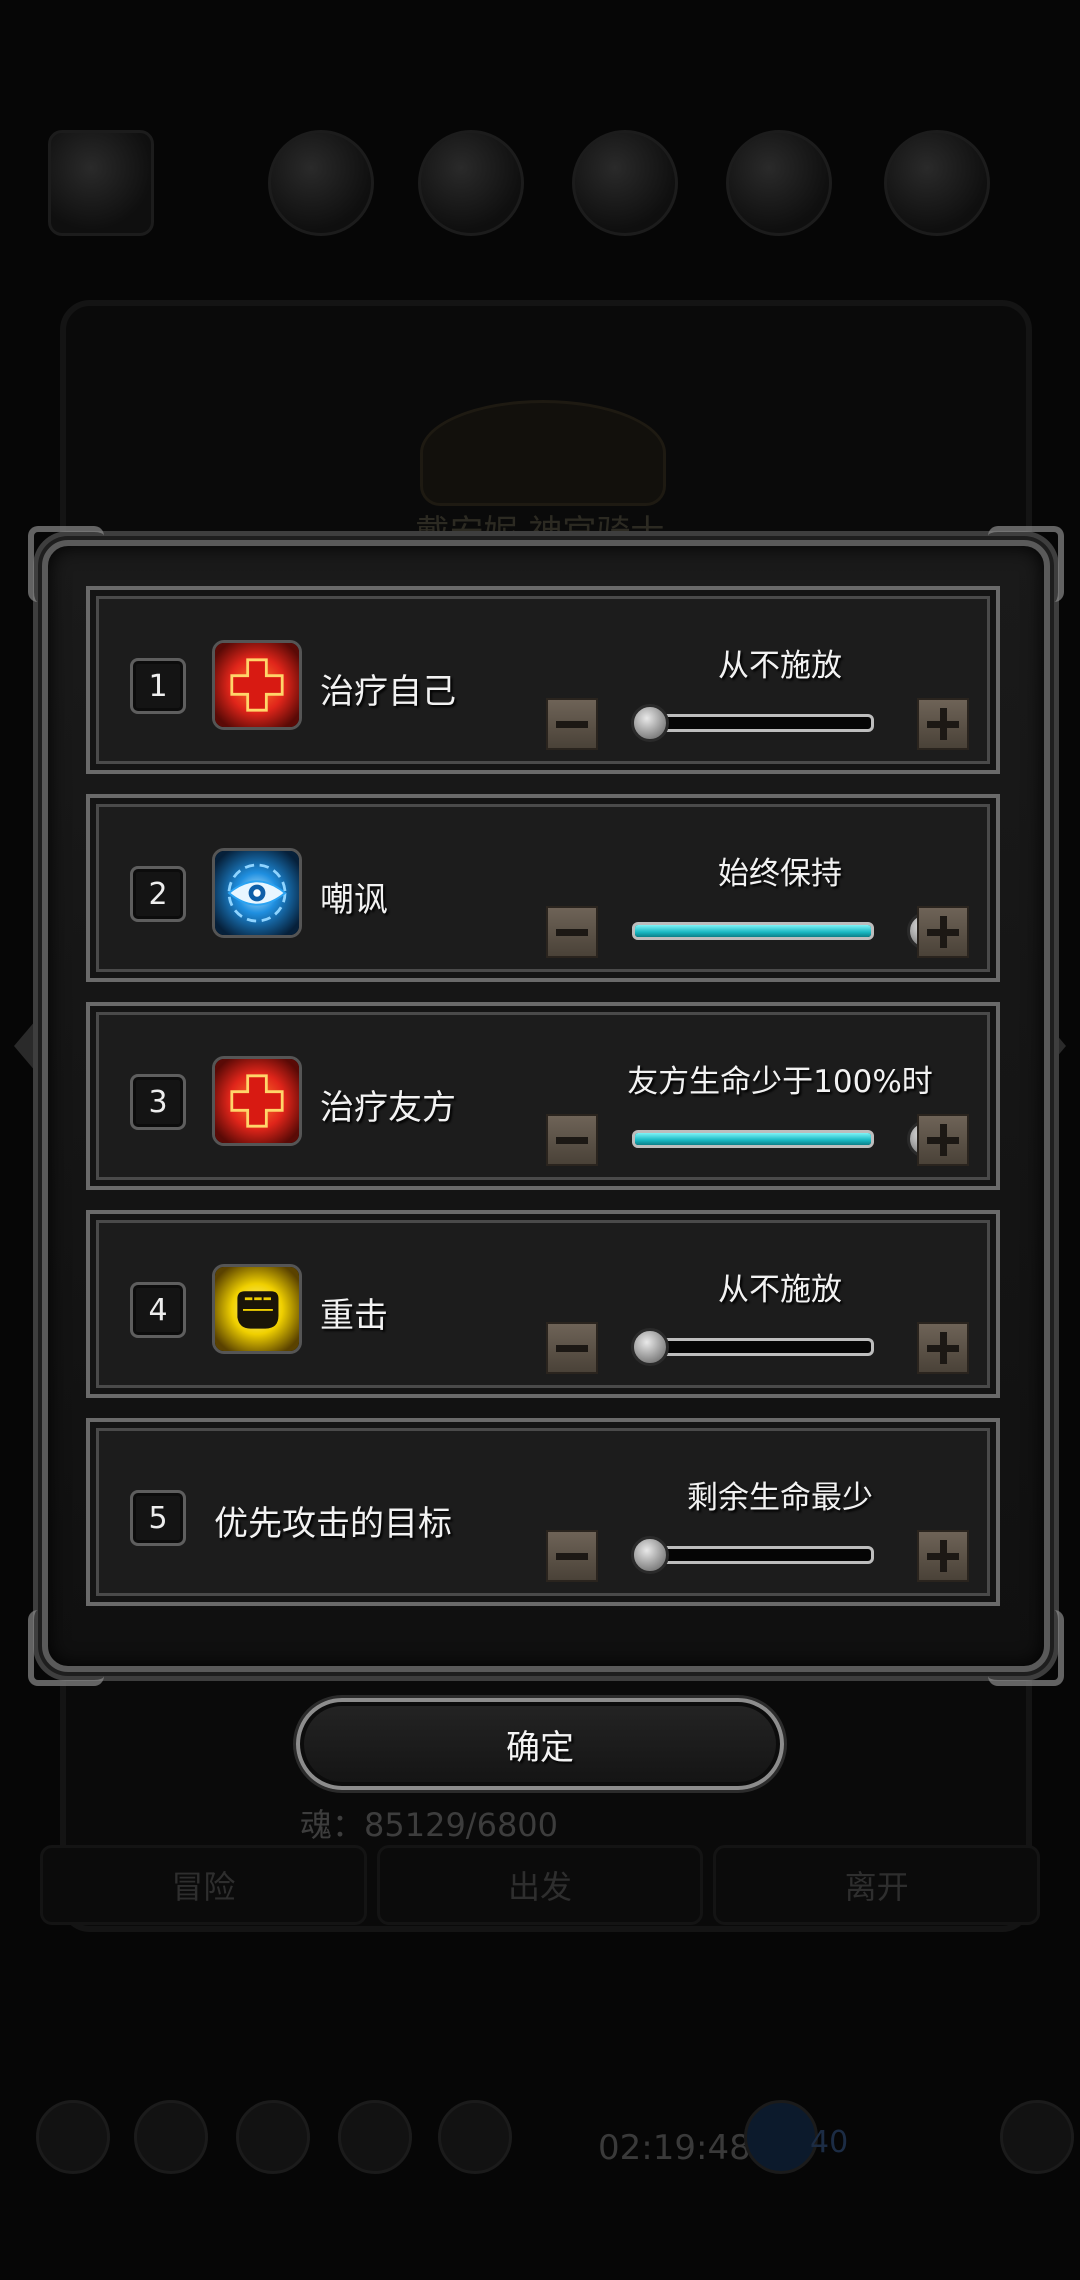 The width and height of the screenshot is (1080, 2280). Describe the element at coordinates (158, 1102) in the screenshot. I see `priority-number: 3` at that location.